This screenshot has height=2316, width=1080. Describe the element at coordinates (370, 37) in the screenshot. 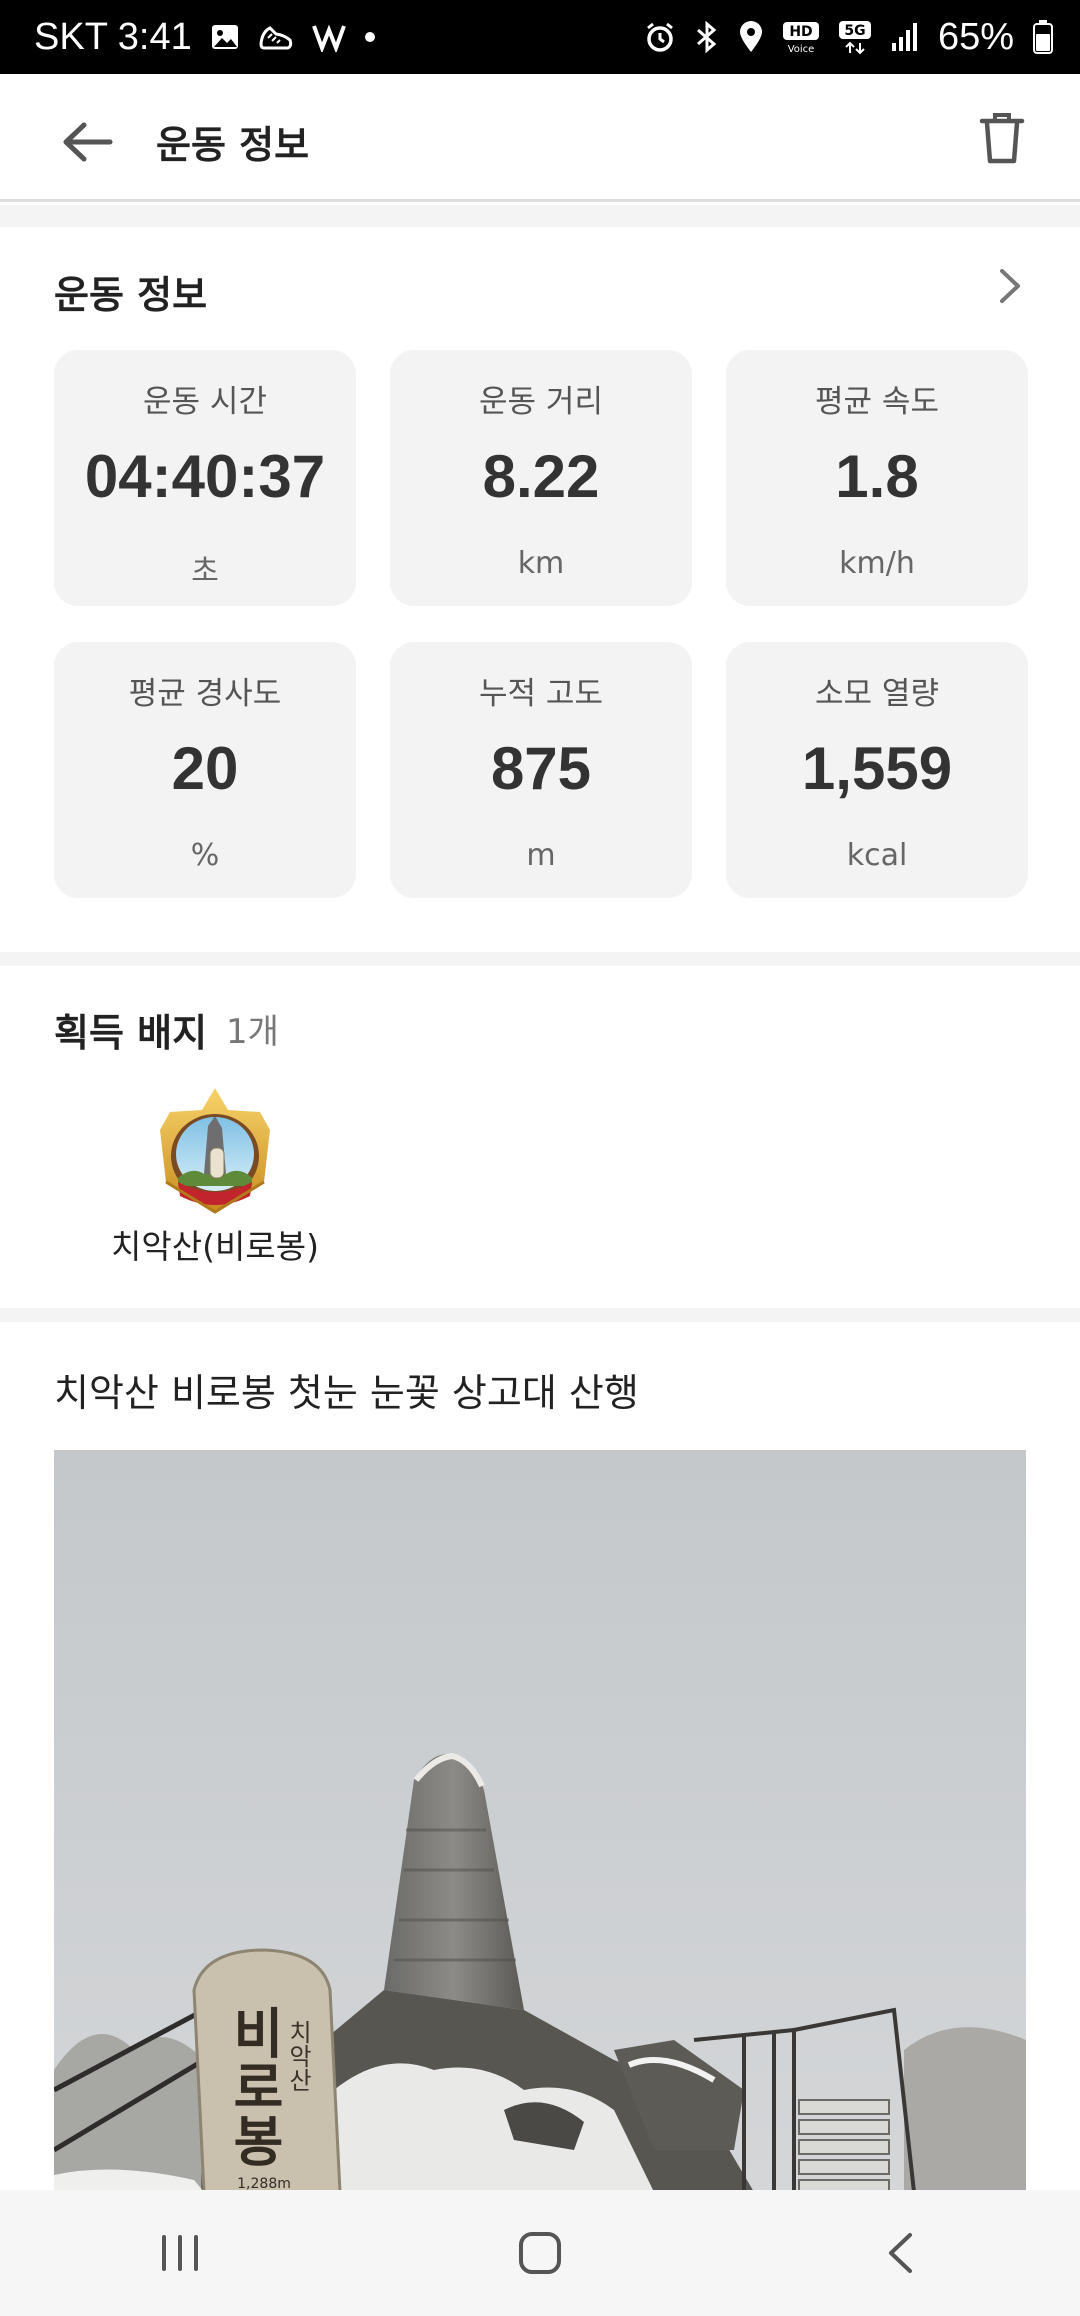

I see `dot-icon` at that location.